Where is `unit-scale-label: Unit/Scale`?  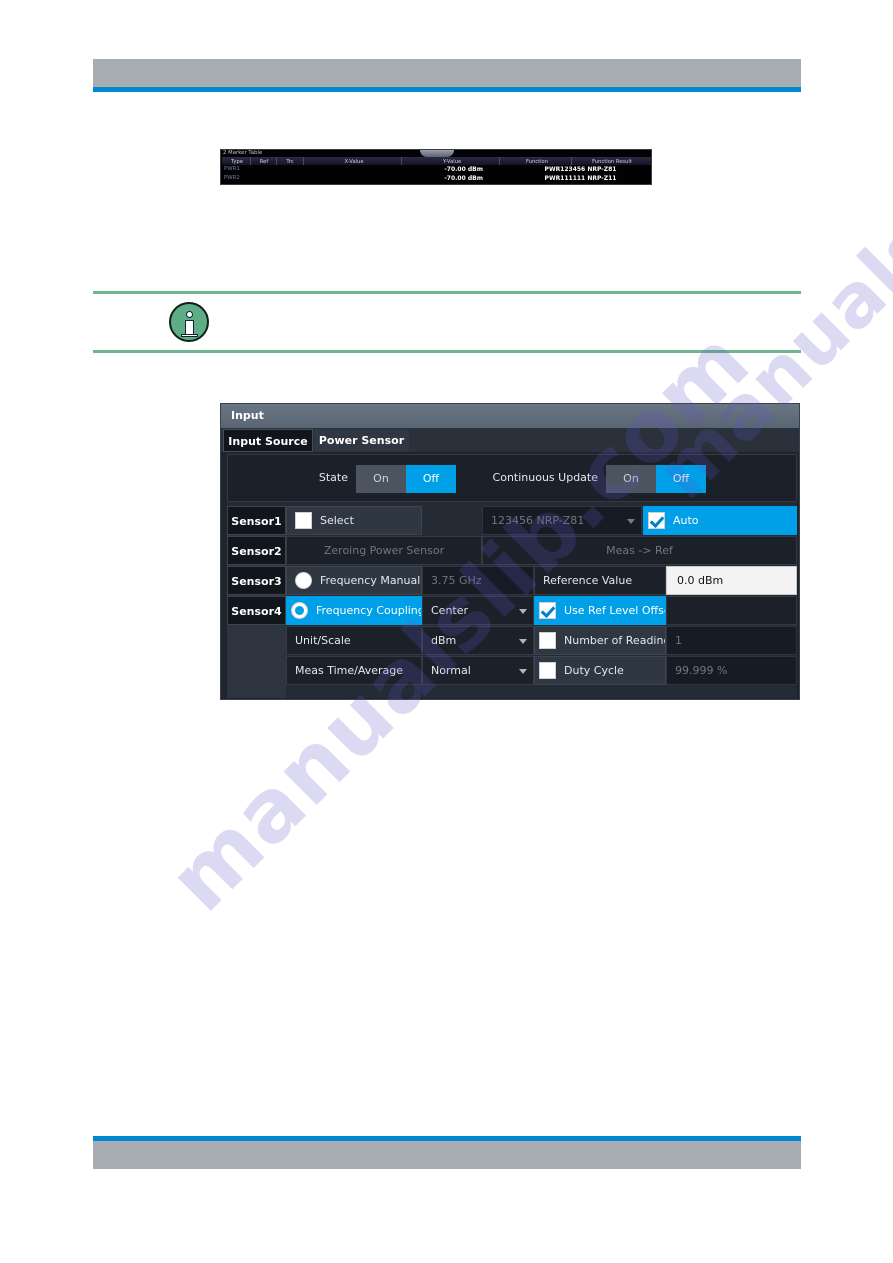 unit-scale-label: Unit/Scale is located at coordinates (323, 640).